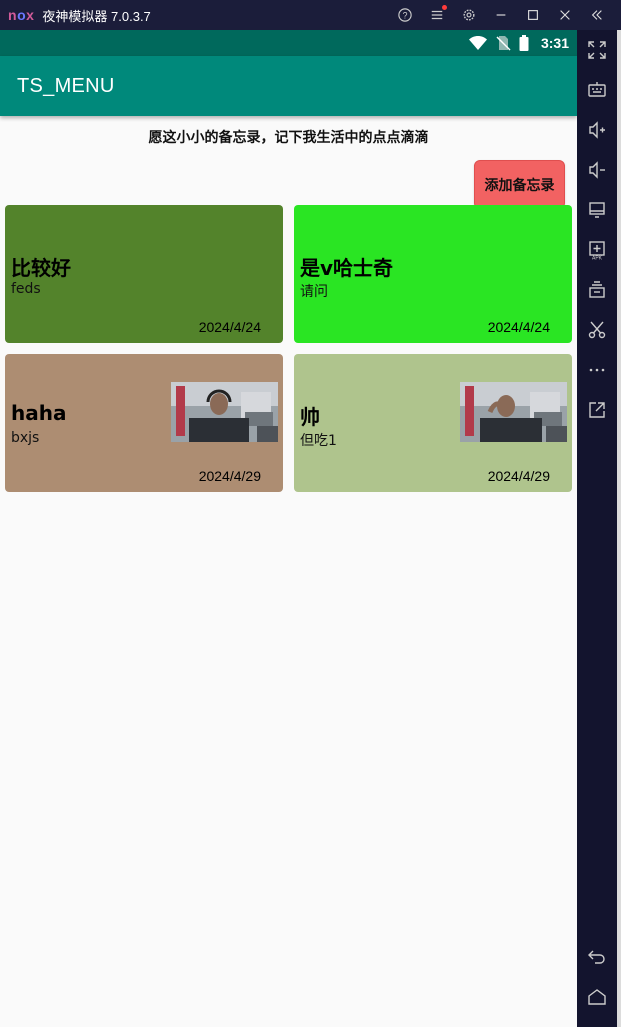 The width and height of the screenshot is (621, 1027). What do you see at coordinates (318, 441) in the screenshot?
I see `memo-content: 但吃1` at bounding box center [318, 441].